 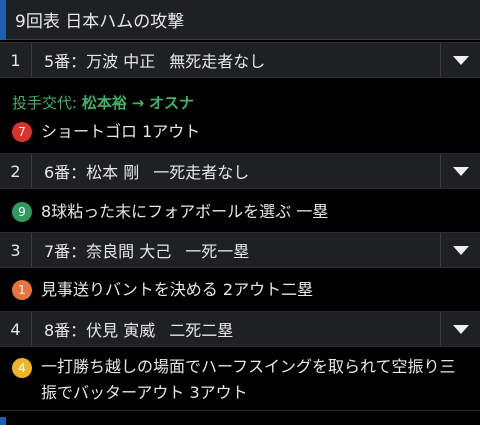 What do you see at coordinates (16, 171) in the screenshot?
I see `at-bat-number: 2` at bounding box center [16, 171].